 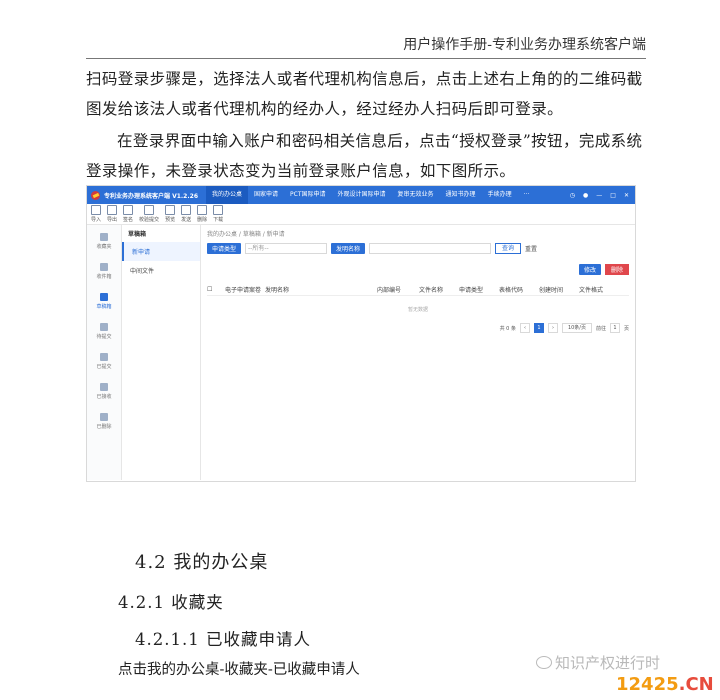 I want to click on close-icon: ✕, so click(x=626, y=195).